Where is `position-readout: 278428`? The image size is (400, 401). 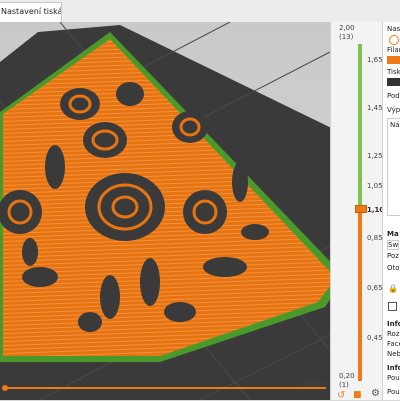
position-readout: 278428 is located at coordinates (311, 384).